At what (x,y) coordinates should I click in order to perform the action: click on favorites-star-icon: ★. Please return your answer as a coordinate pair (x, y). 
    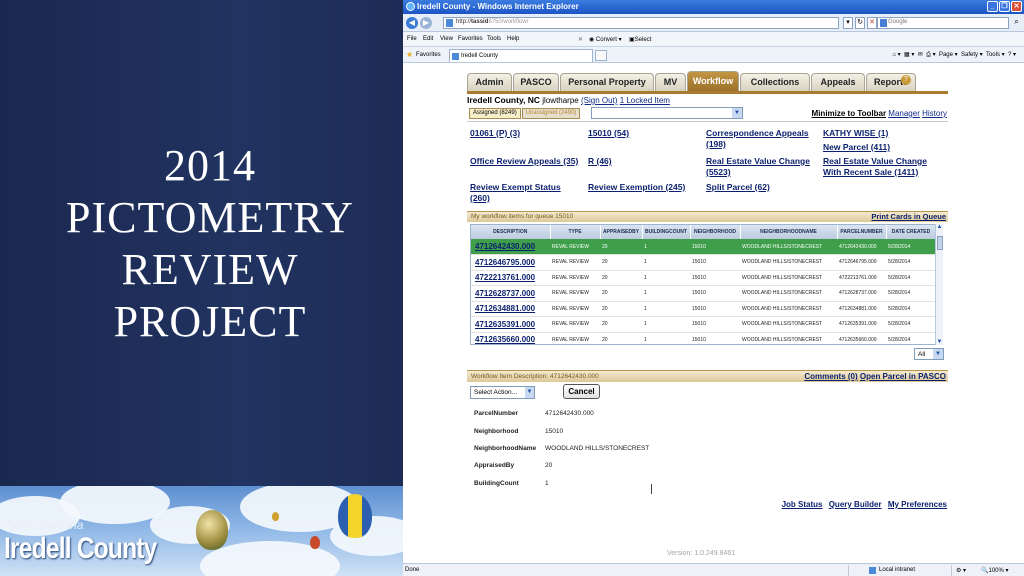
    Looking at the image, I should click on (409, 54).